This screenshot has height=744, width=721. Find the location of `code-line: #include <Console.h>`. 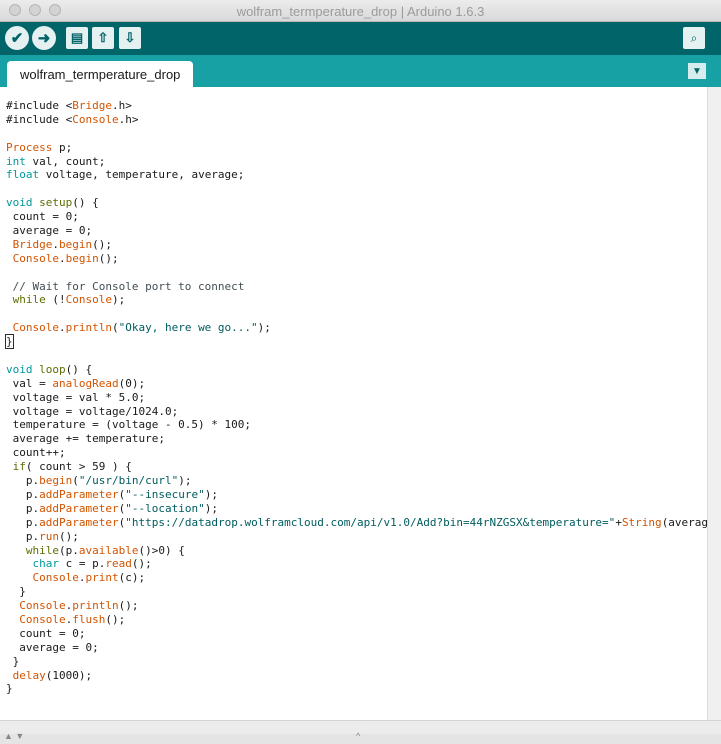

code-line: #include <Console.h> is located at coordinates (356, 120).